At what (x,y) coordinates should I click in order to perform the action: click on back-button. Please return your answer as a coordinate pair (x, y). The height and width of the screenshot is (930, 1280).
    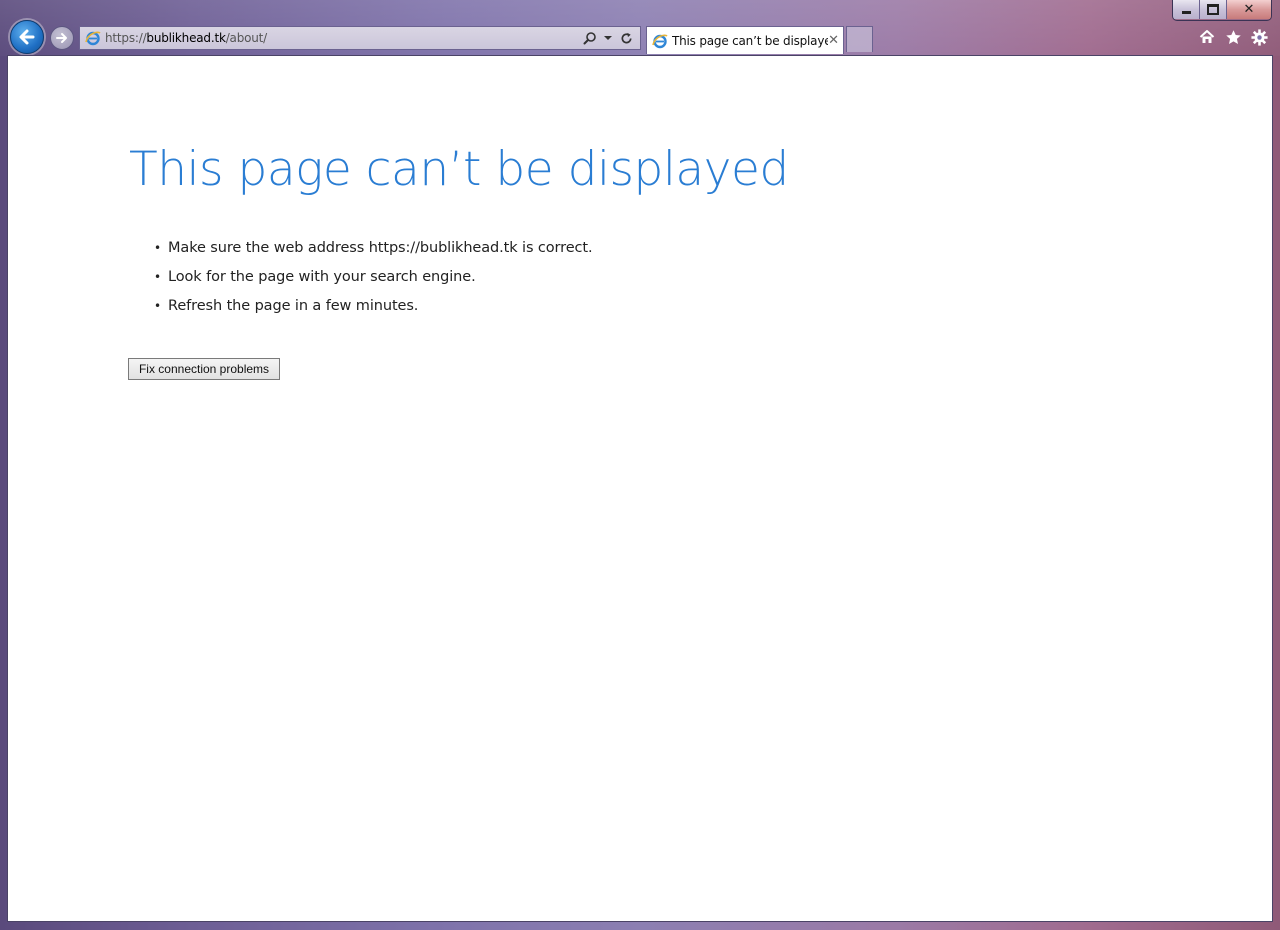
    Looking at the image, I should click on (27, 37).